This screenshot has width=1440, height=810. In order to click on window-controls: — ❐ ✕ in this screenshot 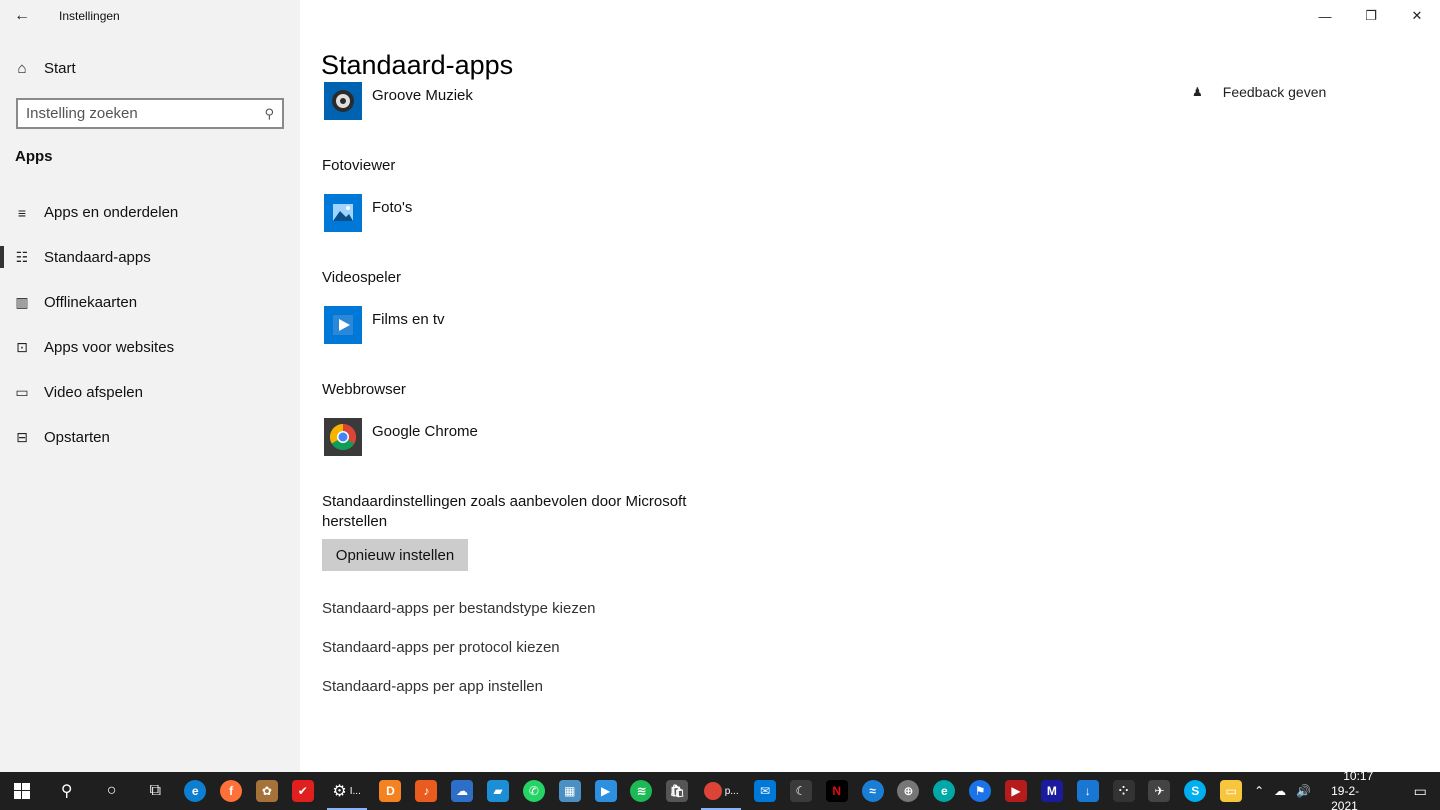, I will do `click(1371, 16)`.